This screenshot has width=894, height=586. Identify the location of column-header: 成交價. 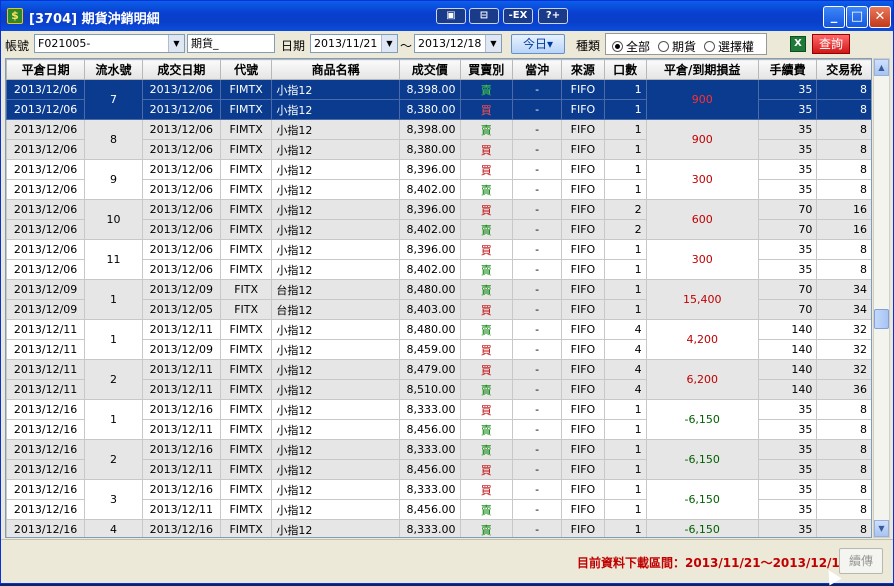
(429, 69).